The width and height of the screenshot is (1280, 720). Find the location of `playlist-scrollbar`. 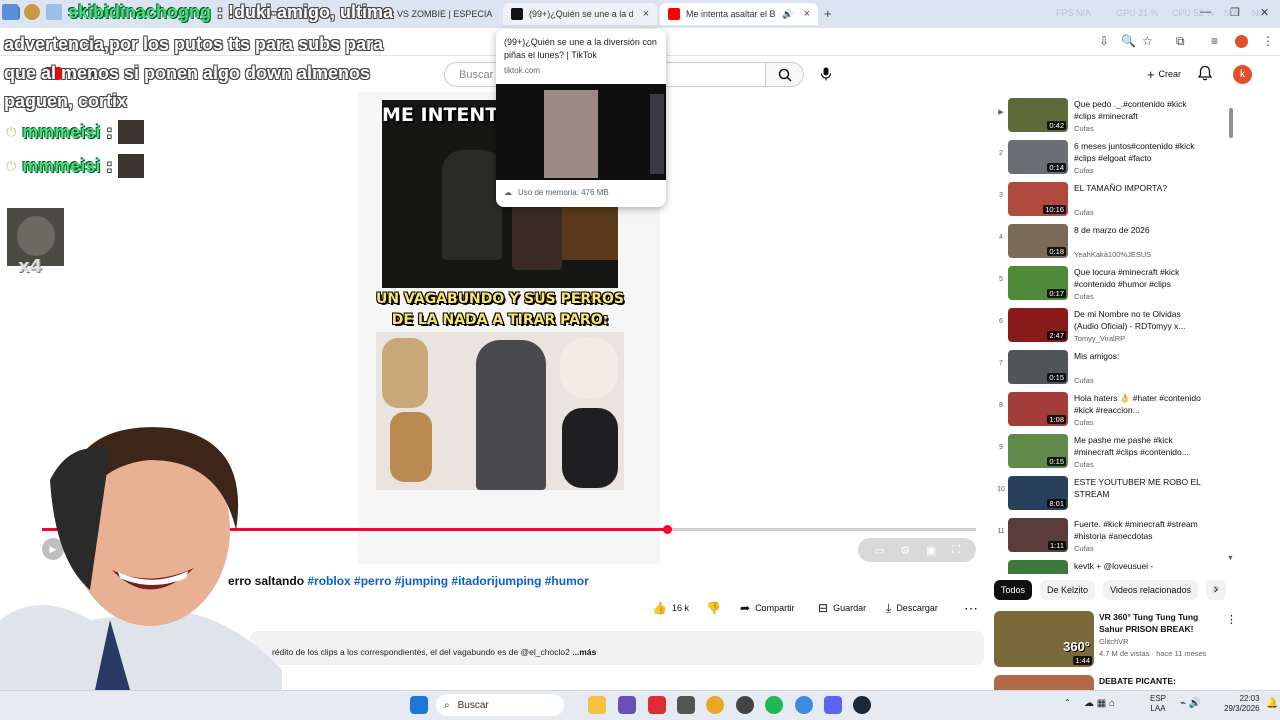

playlist-scrollbar is located at coordinates (1231, 123).